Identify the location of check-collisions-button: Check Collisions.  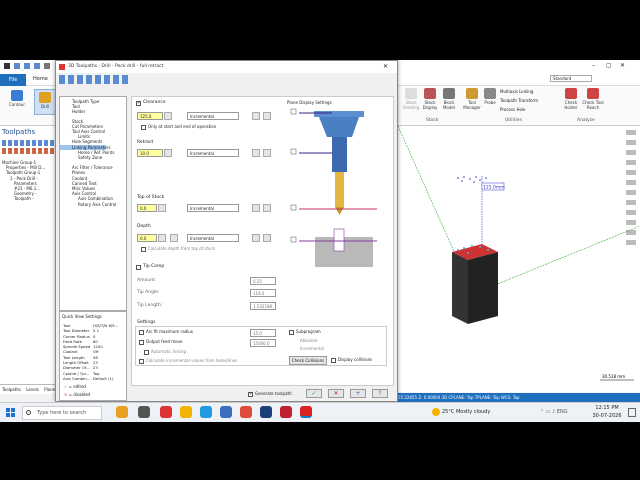
(308, 360).